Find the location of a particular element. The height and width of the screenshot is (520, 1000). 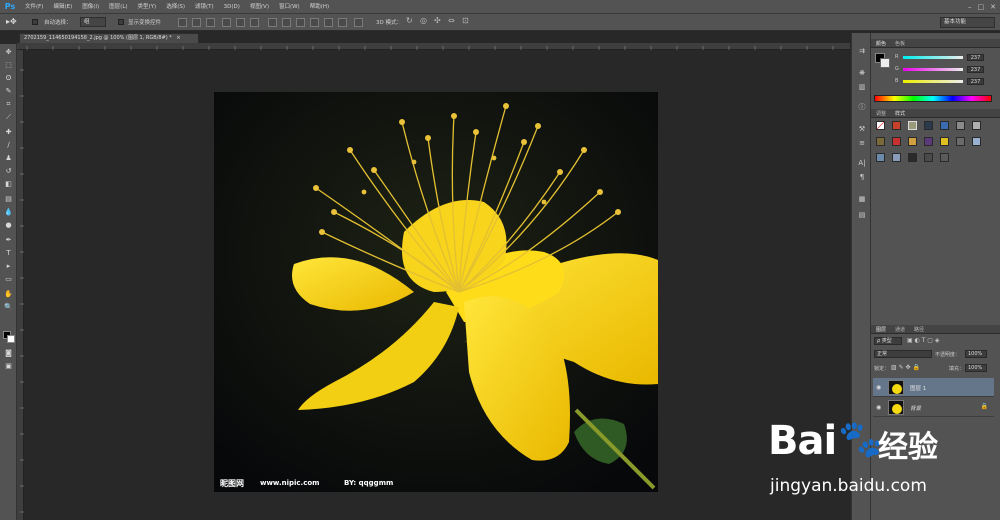

3d-slide-icon: ⇔ is located at coordinates (451, 20).